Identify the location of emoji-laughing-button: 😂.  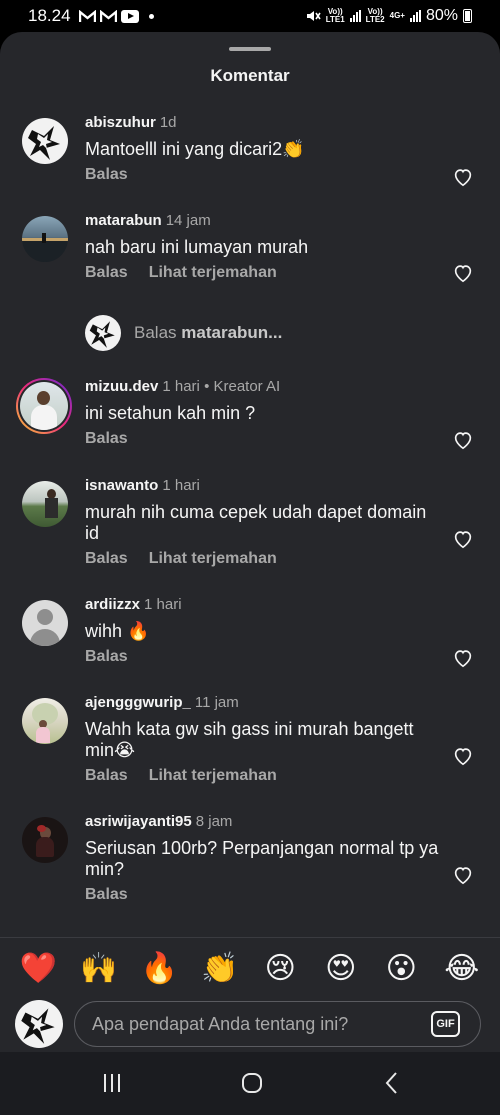
(462, 968).